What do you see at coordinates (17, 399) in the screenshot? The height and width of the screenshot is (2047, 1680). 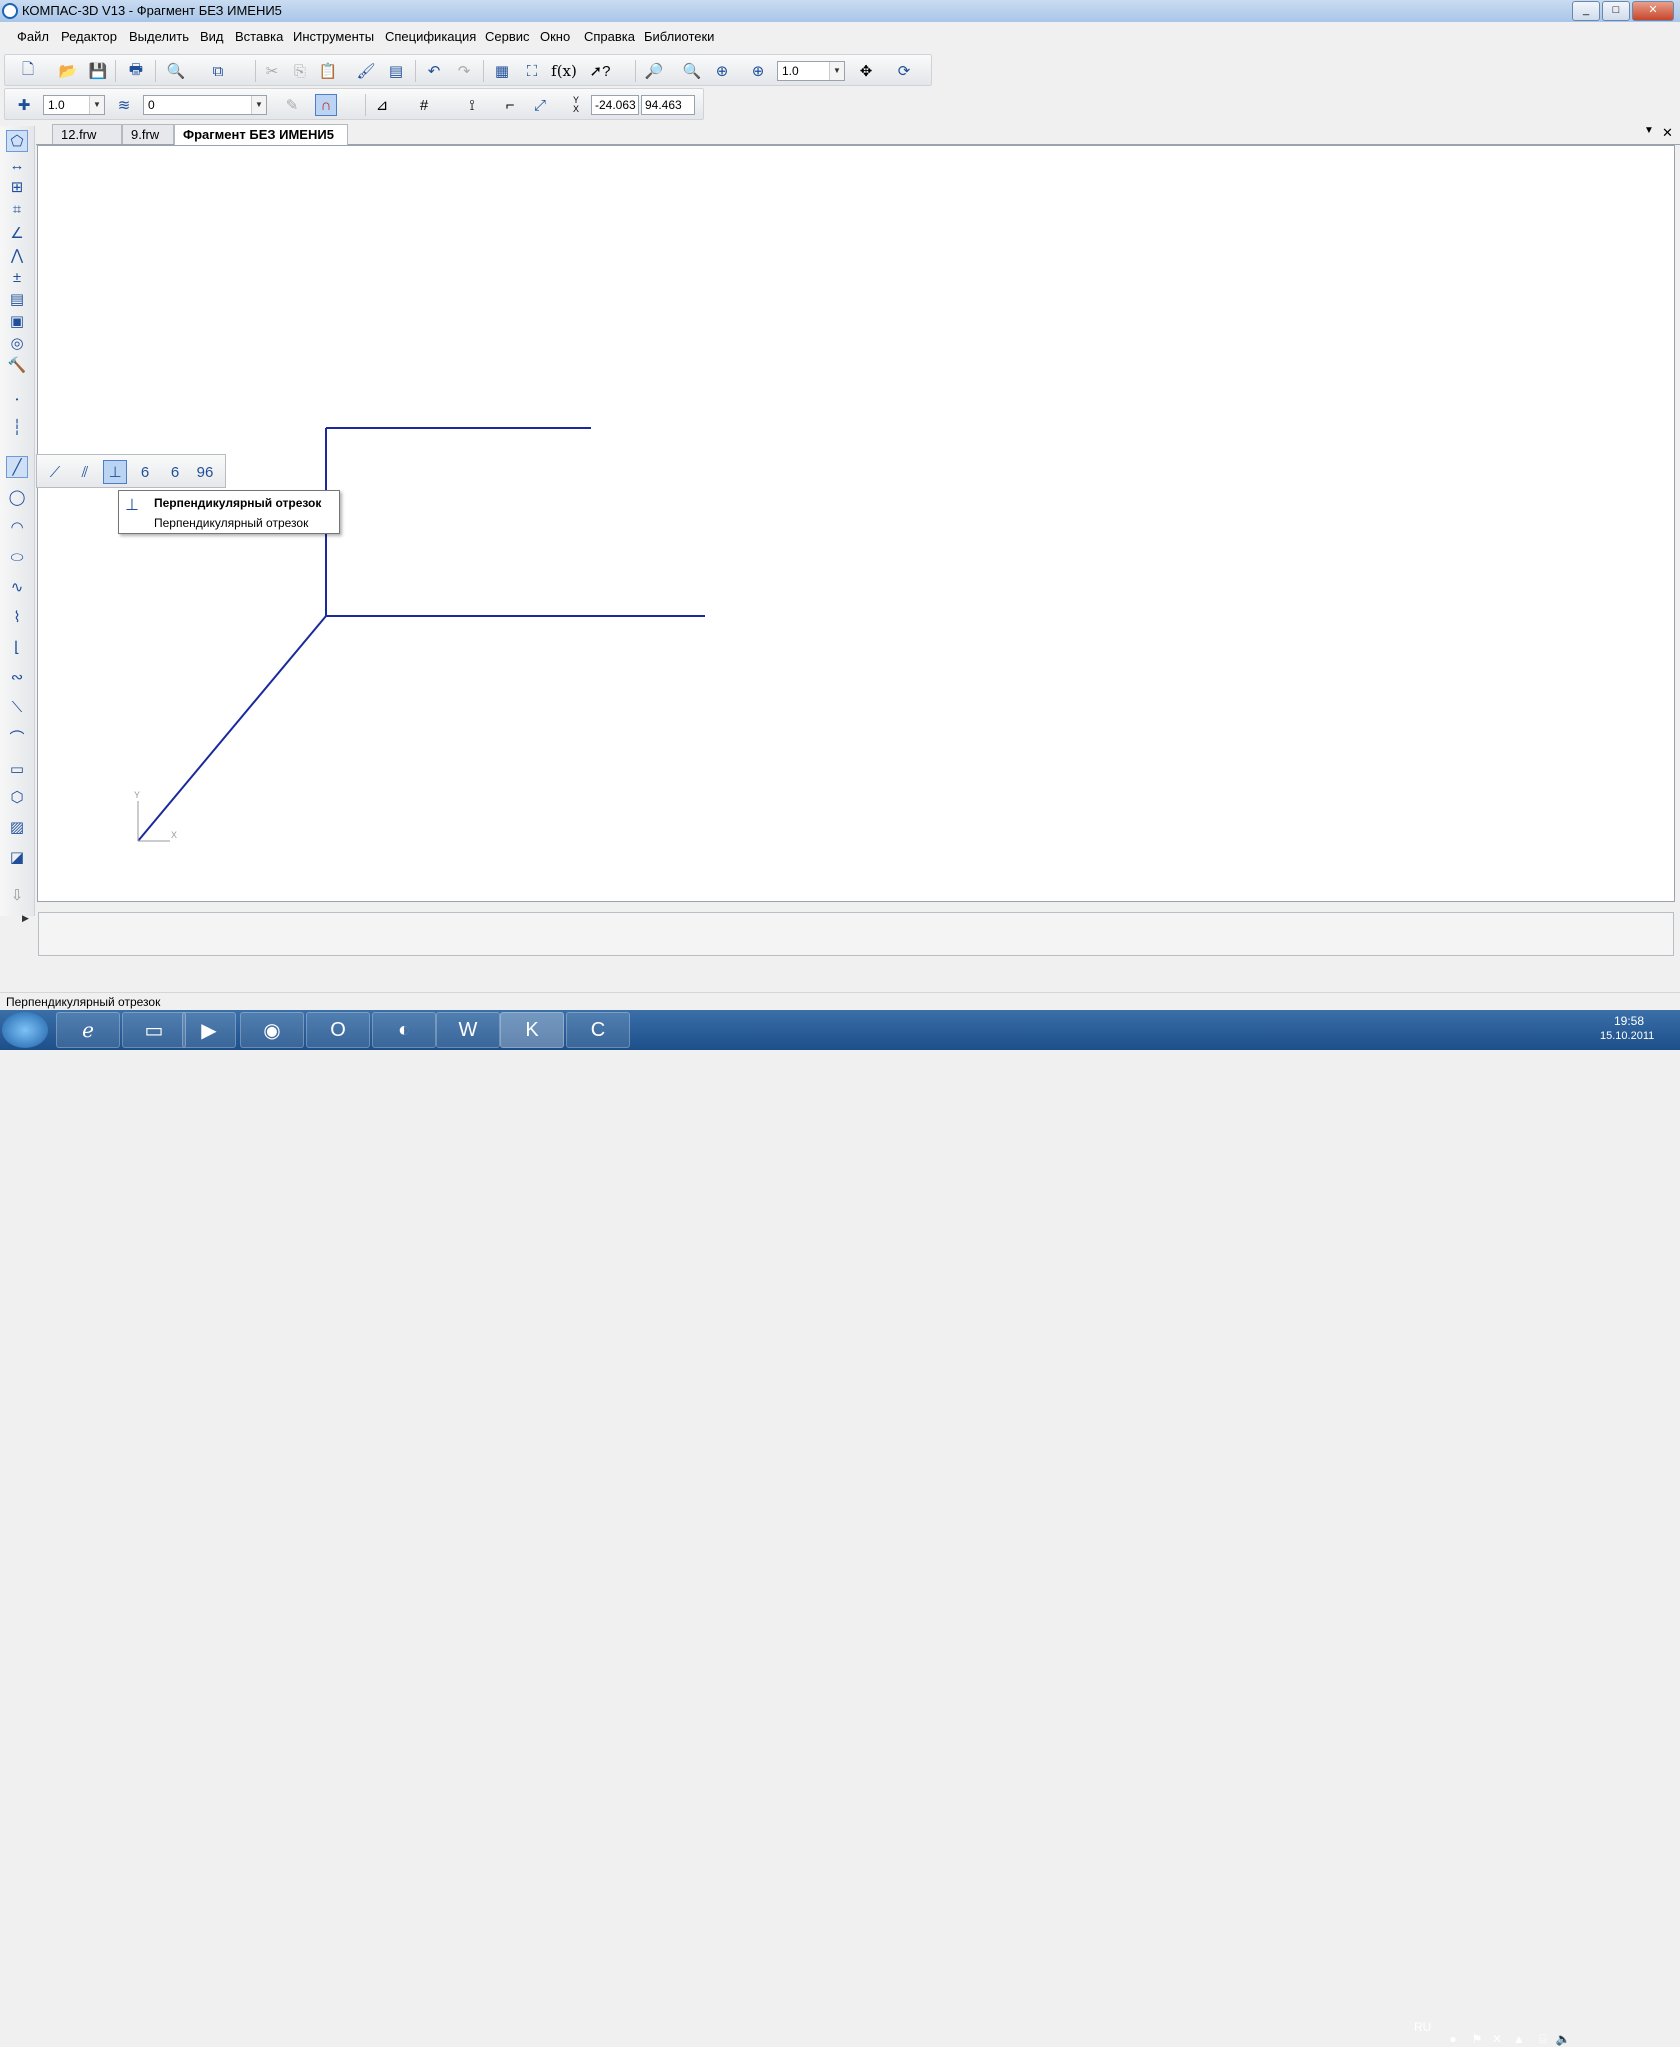 I see `point-tool-icon: •` at bounding box center [17, 399].